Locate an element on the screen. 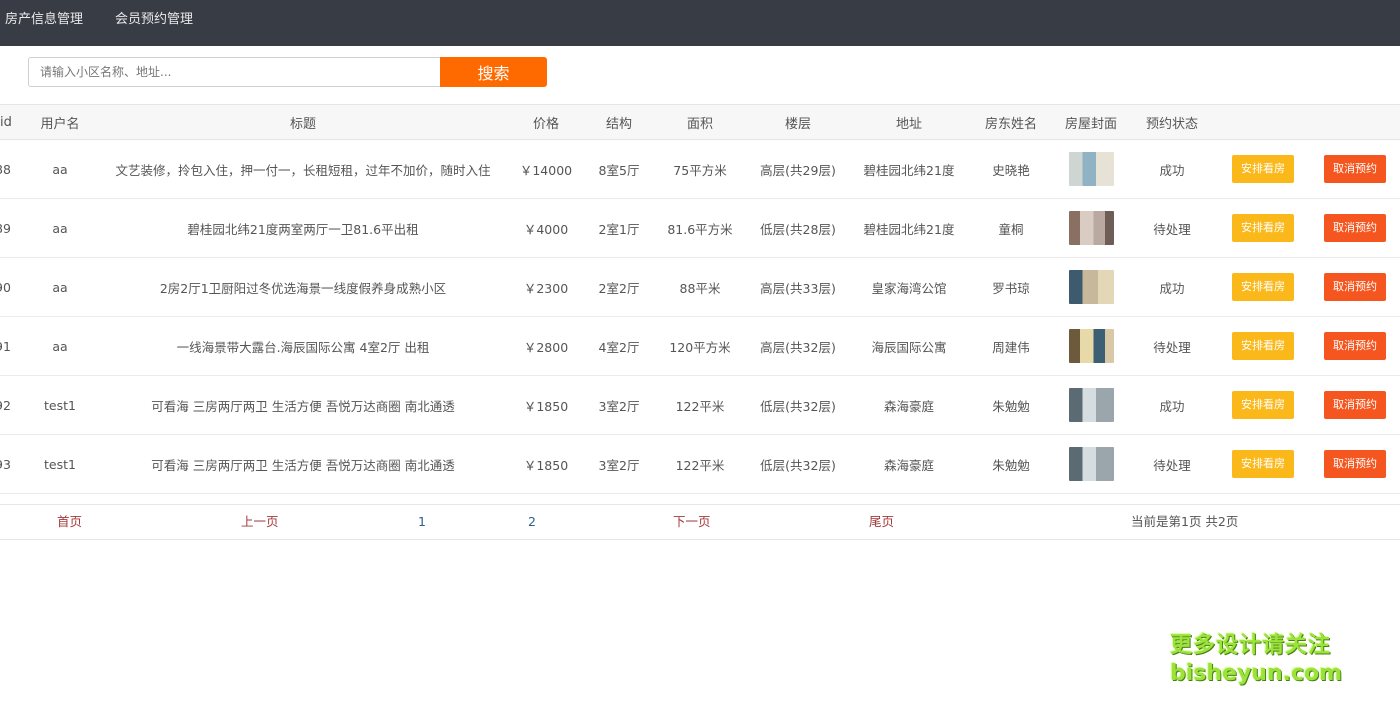 The height and width of the screenshot is (712, 1400). cell-price: ￥14000 is located at coordinates (546, 169).